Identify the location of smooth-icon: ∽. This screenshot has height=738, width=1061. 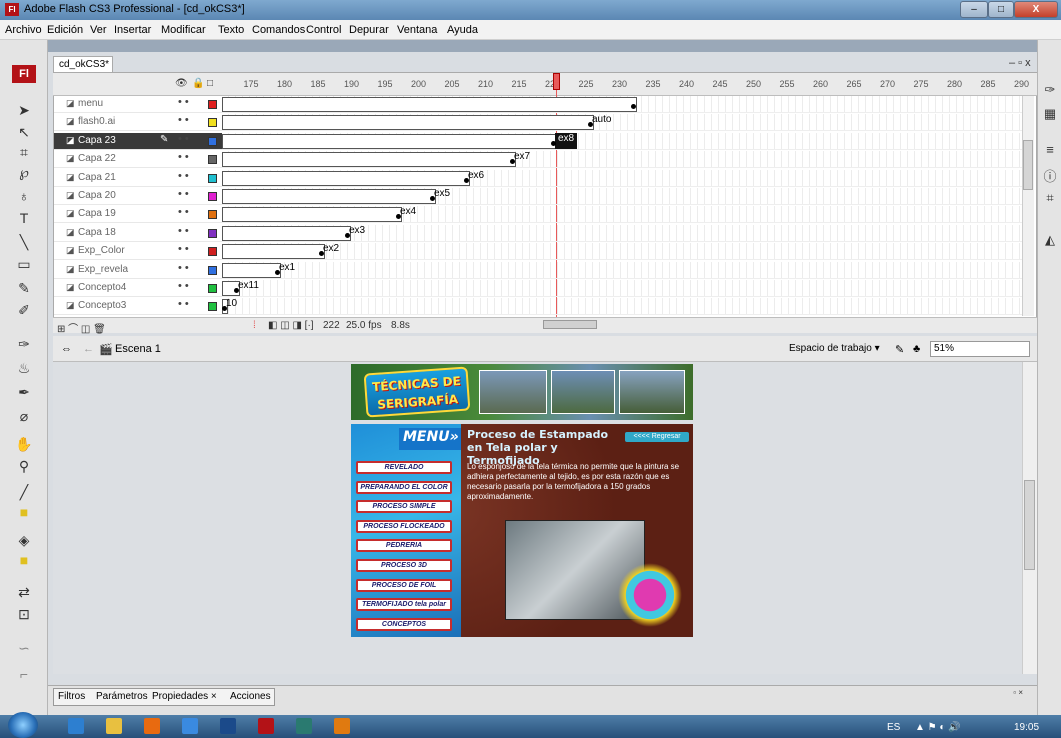
(24, 648).